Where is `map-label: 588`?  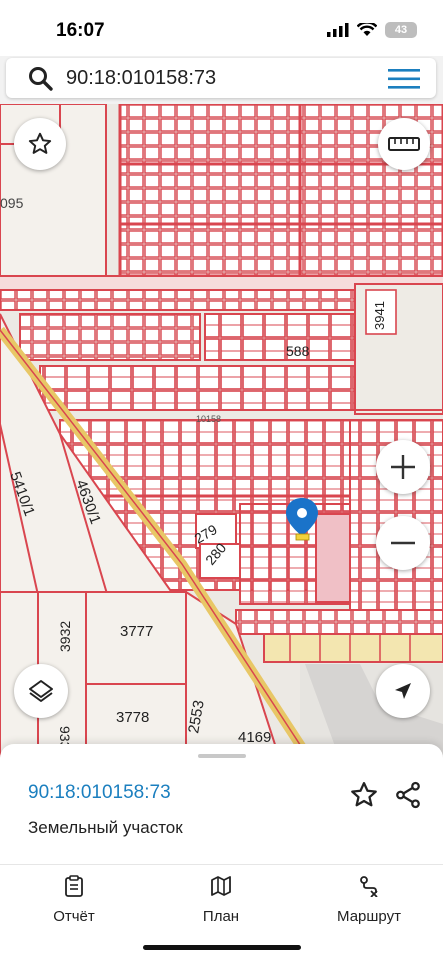
map-label: 588 is located at coordinates (298, 351).